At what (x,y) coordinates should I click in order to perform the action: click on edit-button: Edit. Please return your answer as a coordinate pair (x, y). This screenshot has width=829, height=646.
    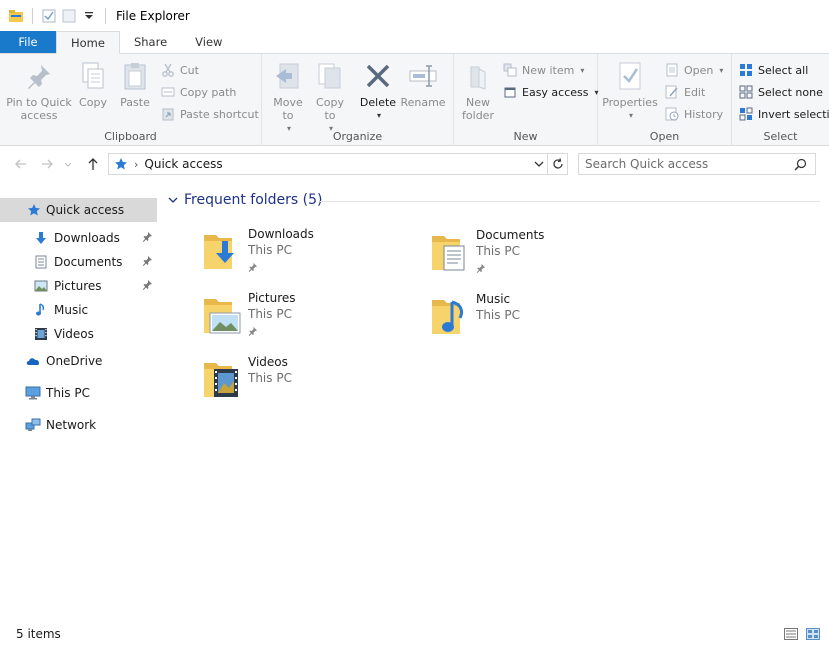
    Looking at the image, I should click on (684, 92).